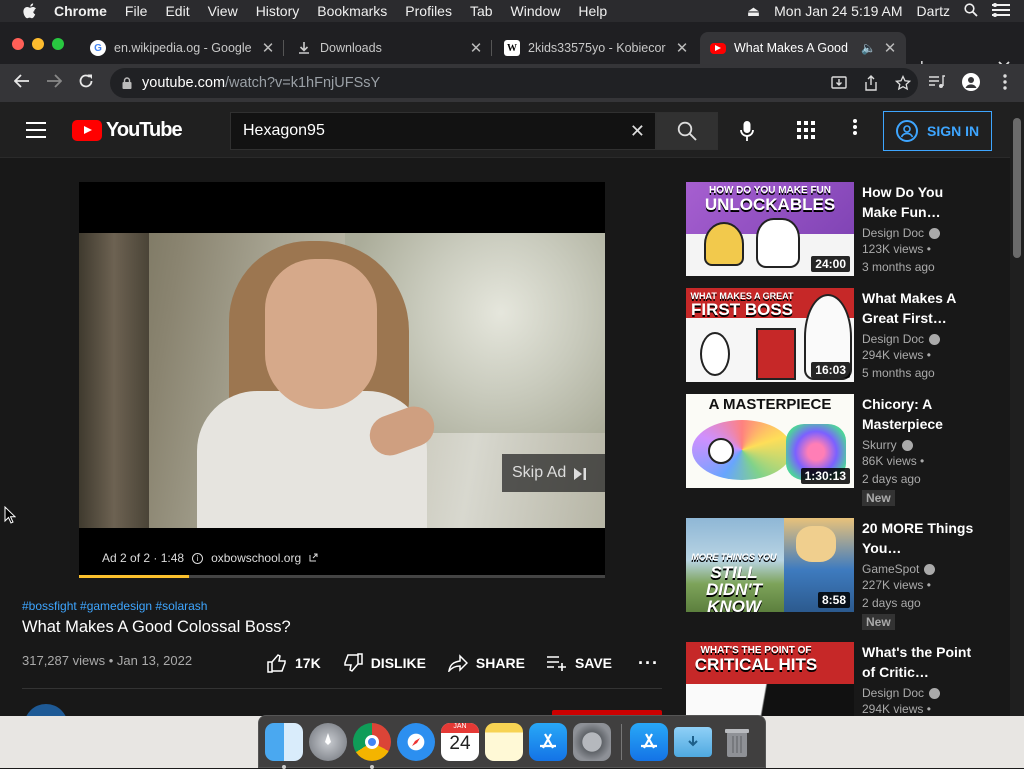 This screenshot has height=769, width=1024. What do you see at coordinates (504, 741) in the screenshot?
I see `notes-icon` at bounding box center [504, 741].